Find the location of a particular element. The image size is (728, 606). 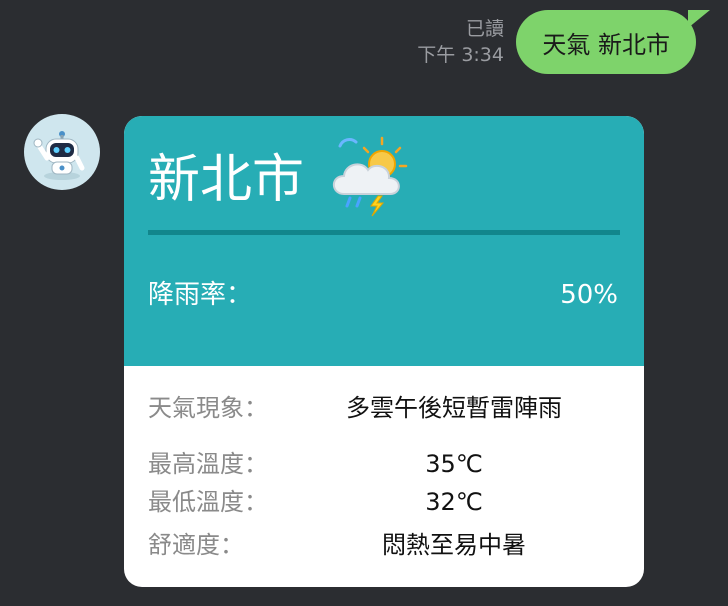

bot-avatar is located at coordinates (62, 152).